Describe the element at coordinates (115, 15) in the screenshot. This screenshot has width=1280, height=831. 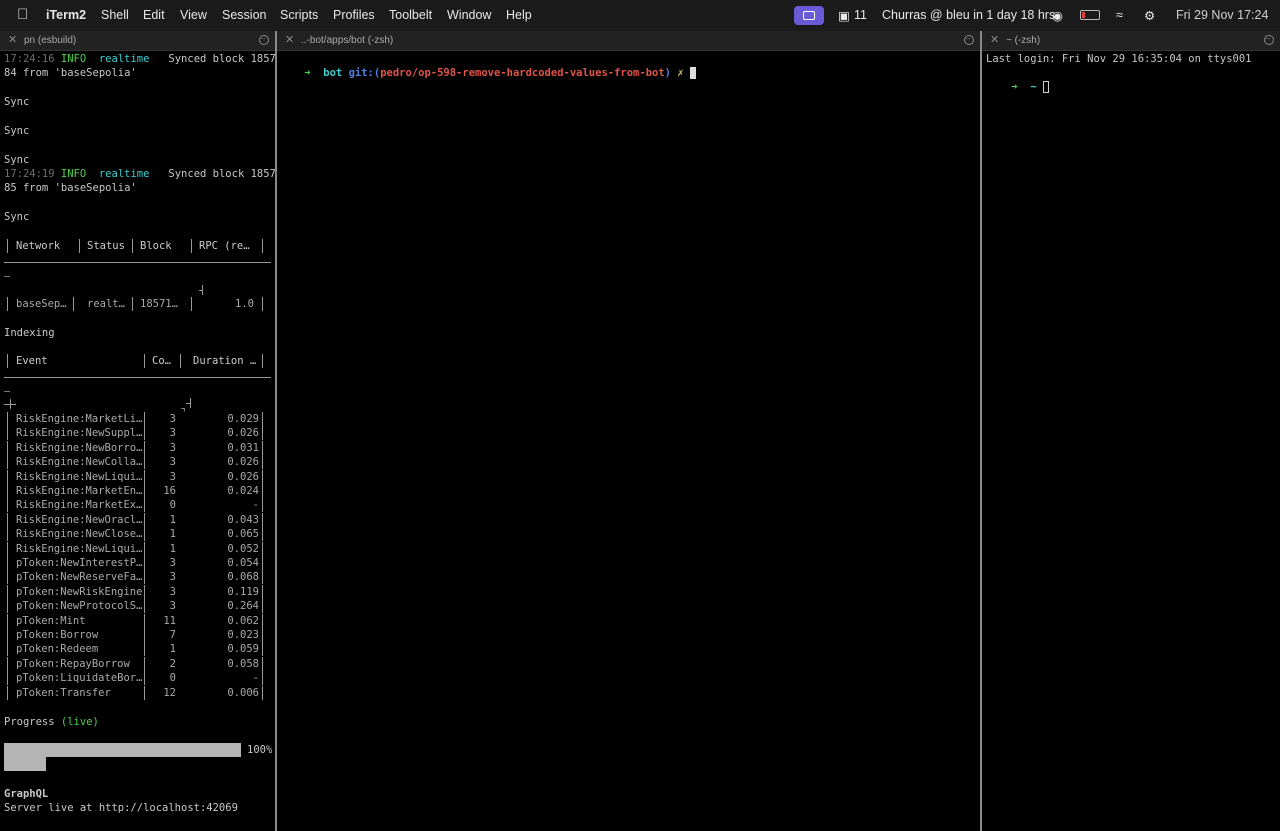
I see `menu-shell: Shell` at that location.